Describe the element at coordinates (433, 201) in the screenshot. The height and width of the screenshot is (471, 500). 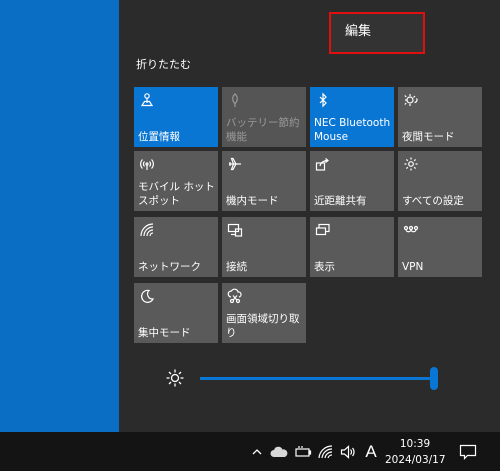
I see `tile-label: すべての設定` at that location.